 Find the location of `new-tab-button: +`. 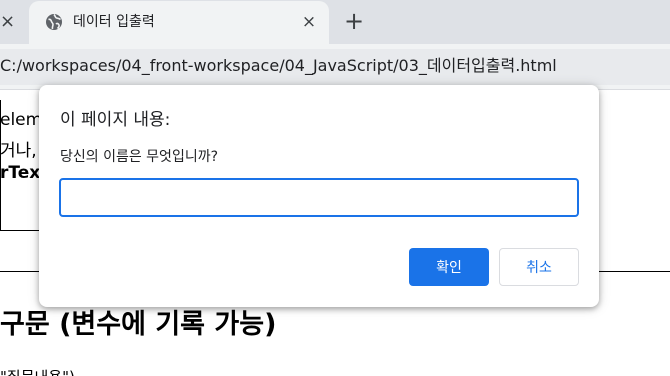

new-tab-button: + is located at coordinates (354, 21).